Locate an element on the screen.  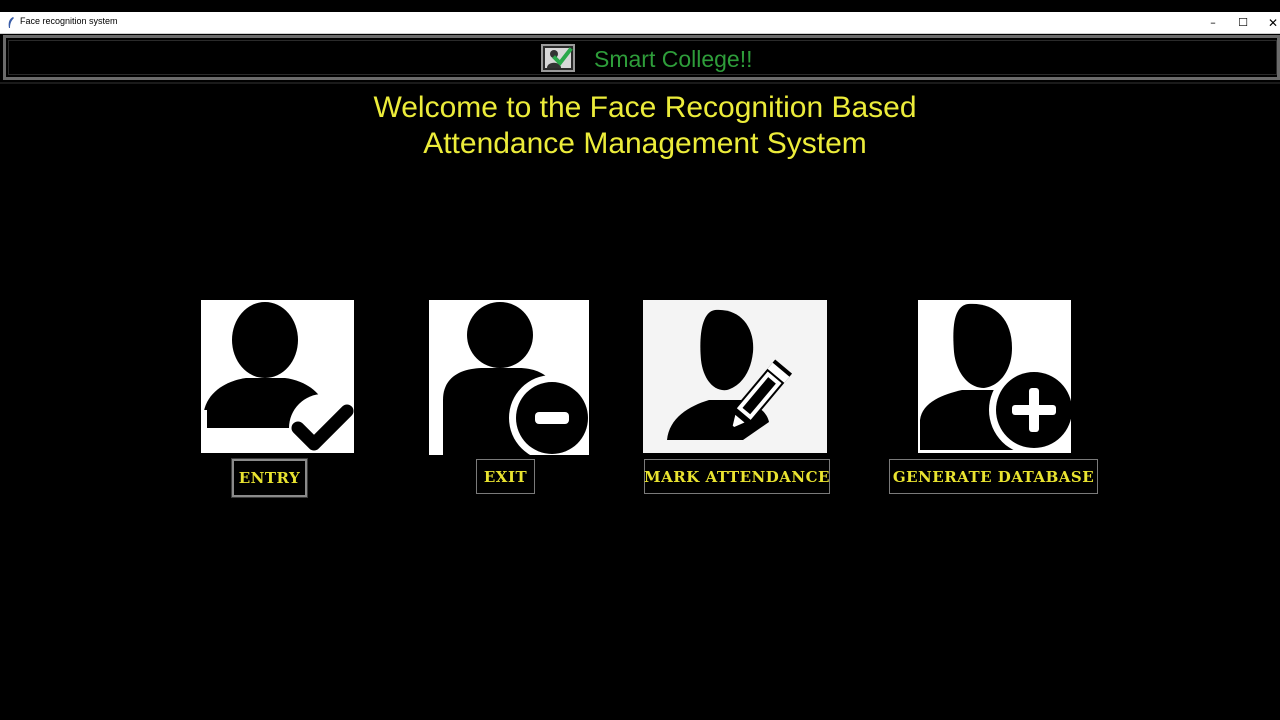
maximize-button: ☐ is located at coordinates (1243, 22).